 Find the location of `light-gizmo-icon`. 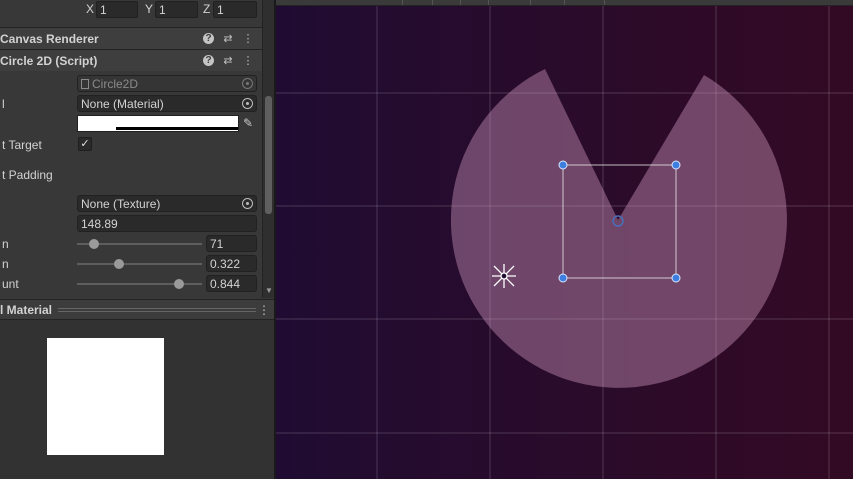

light-gizmo-icon is located at coordinates (504, 276).